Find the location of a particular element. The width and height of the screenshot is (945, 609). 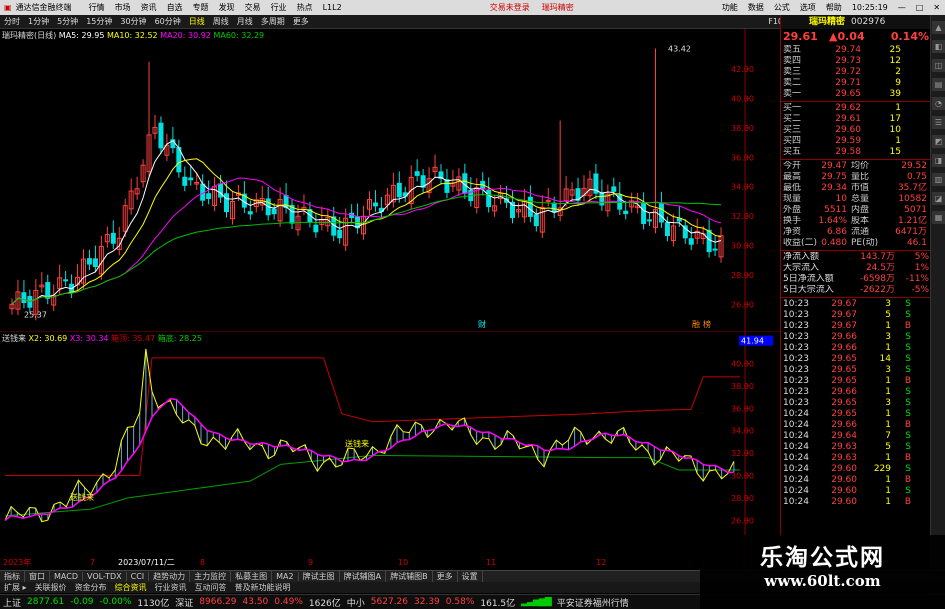

tab-trend: 趋势动力 is located at coordinates (170, 576).